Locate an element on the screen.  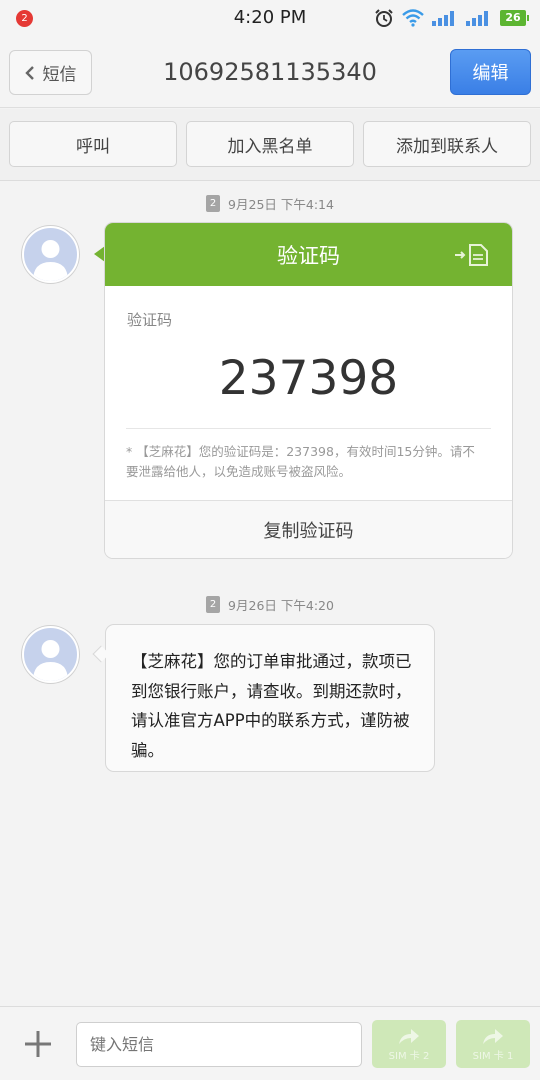
add-to-blacklist-button: 加入黑名单 is located at coordinates (270, 144).